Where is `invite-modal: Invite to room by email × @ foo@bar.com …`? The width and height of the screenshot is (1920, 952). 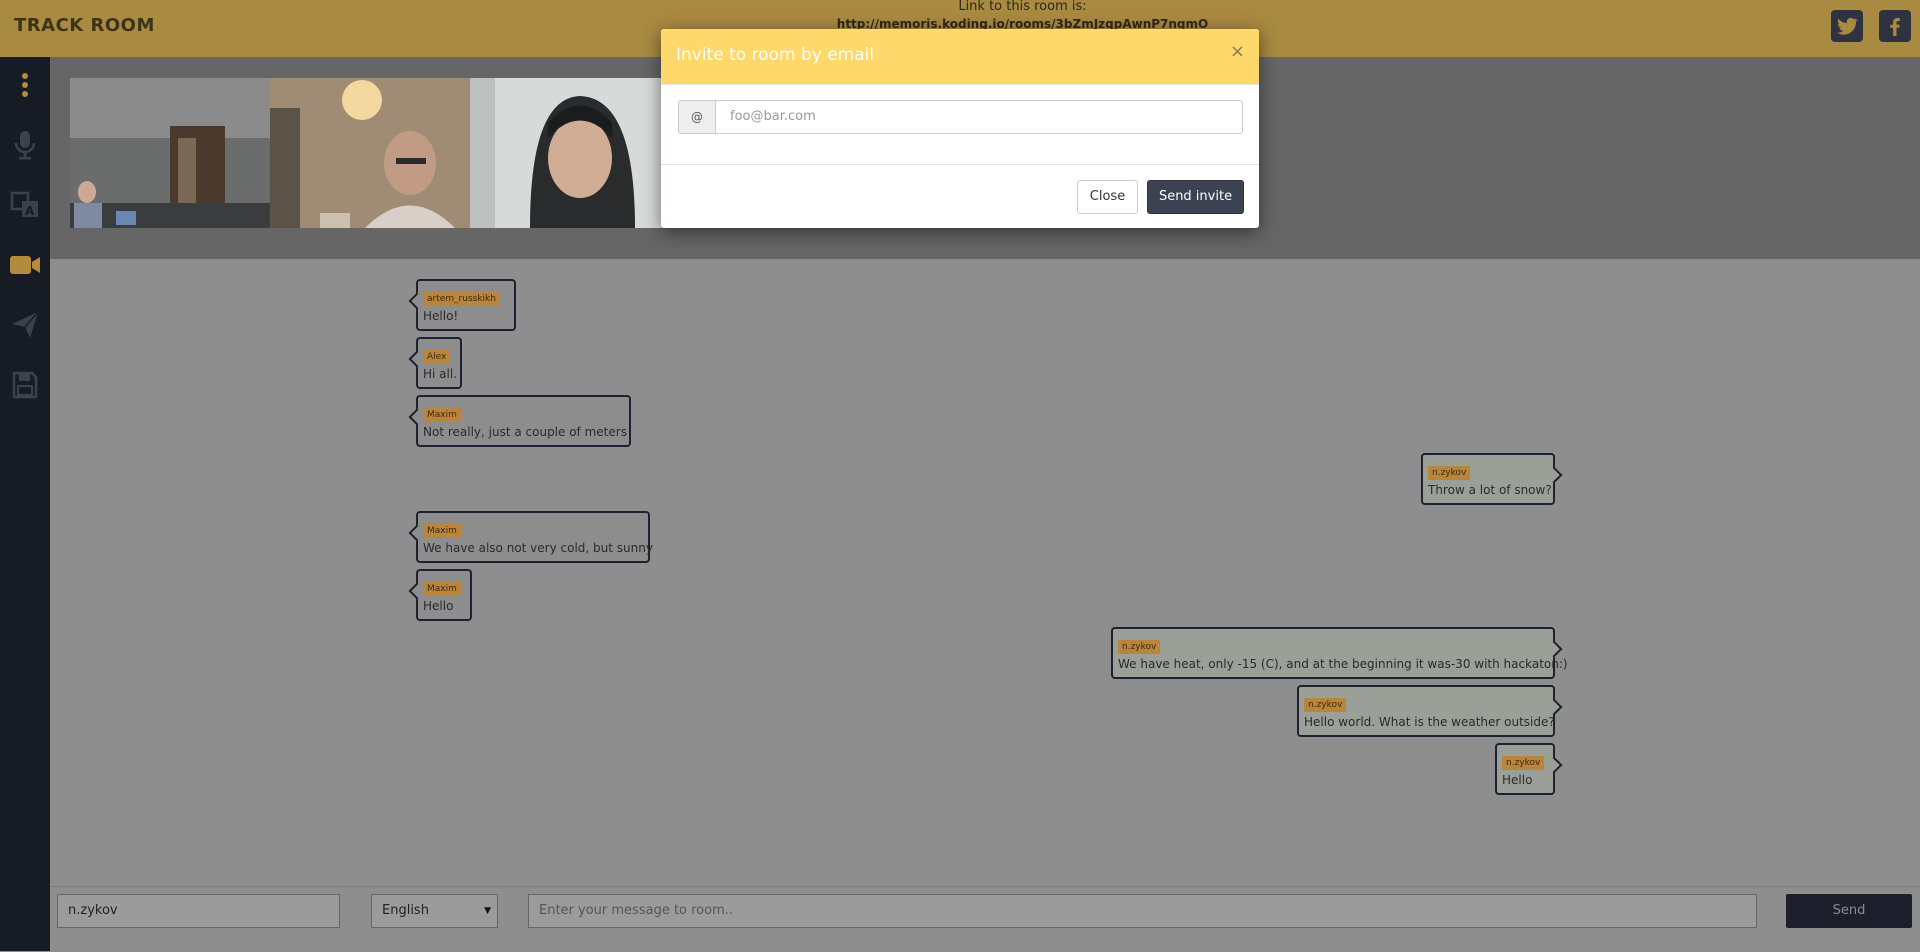
invite-modal: Invite to room by email × @ foo@bar.com … is located at coordinates (960, 128).